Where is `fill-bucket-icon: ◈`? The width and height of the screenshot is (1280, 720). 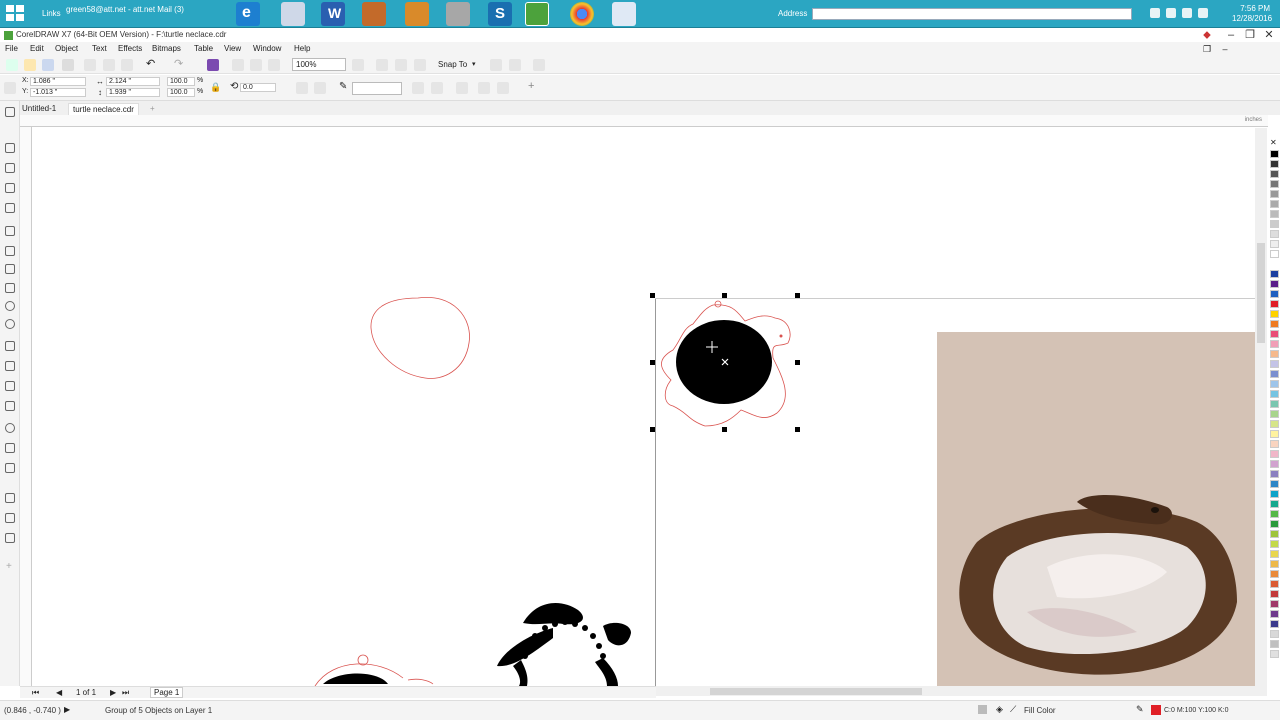 fill-bucket-icon: ◈ is located at coordinates (999, 709).